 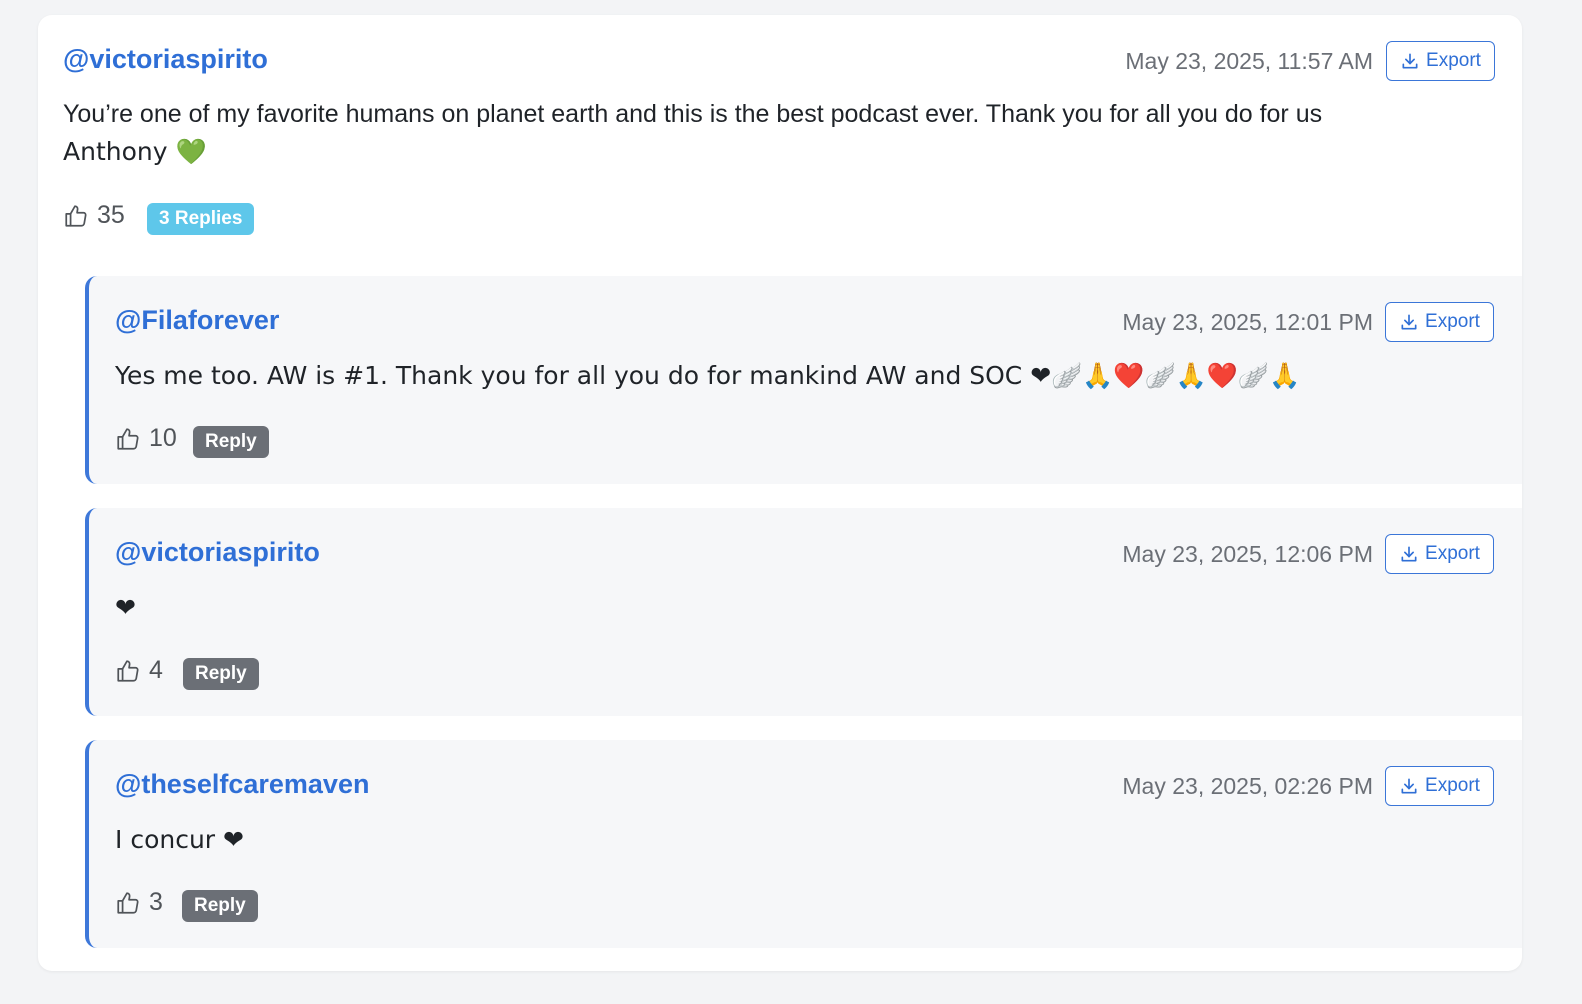 What do you see at coordinates (165, 59) in the screenshot?
I see `comment-author: @victoriaspirito` at bounding box center [165, 59].